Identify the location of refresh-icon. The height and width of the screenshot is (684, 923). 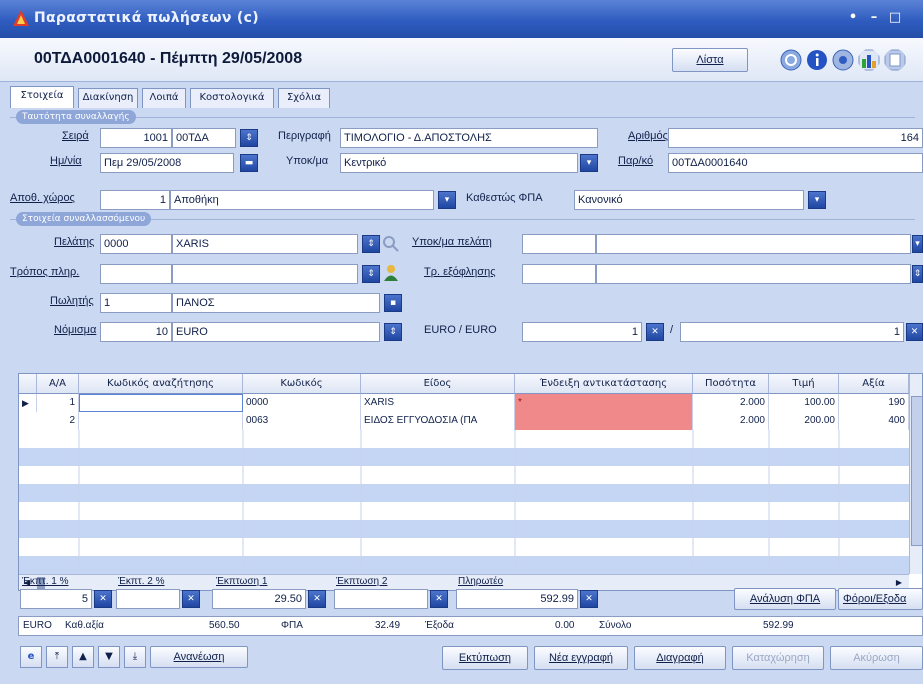
(791, 60).